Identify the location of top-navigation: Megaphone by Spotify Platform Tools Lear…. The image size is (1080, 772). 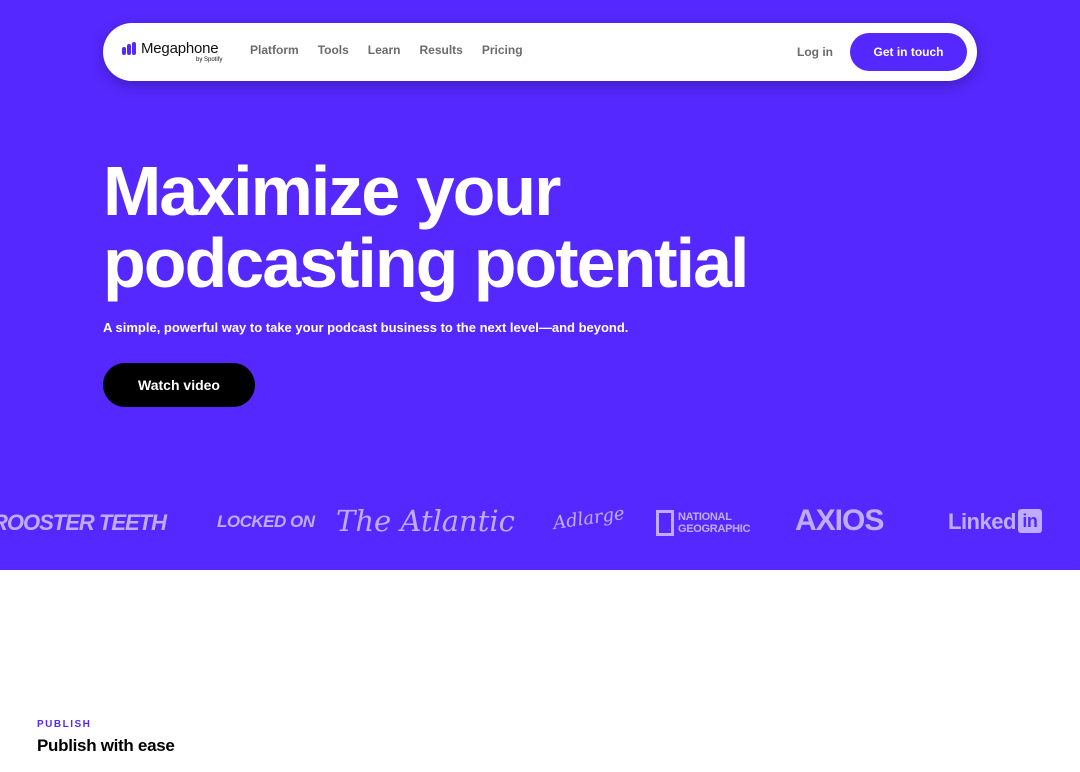
(540, 52).